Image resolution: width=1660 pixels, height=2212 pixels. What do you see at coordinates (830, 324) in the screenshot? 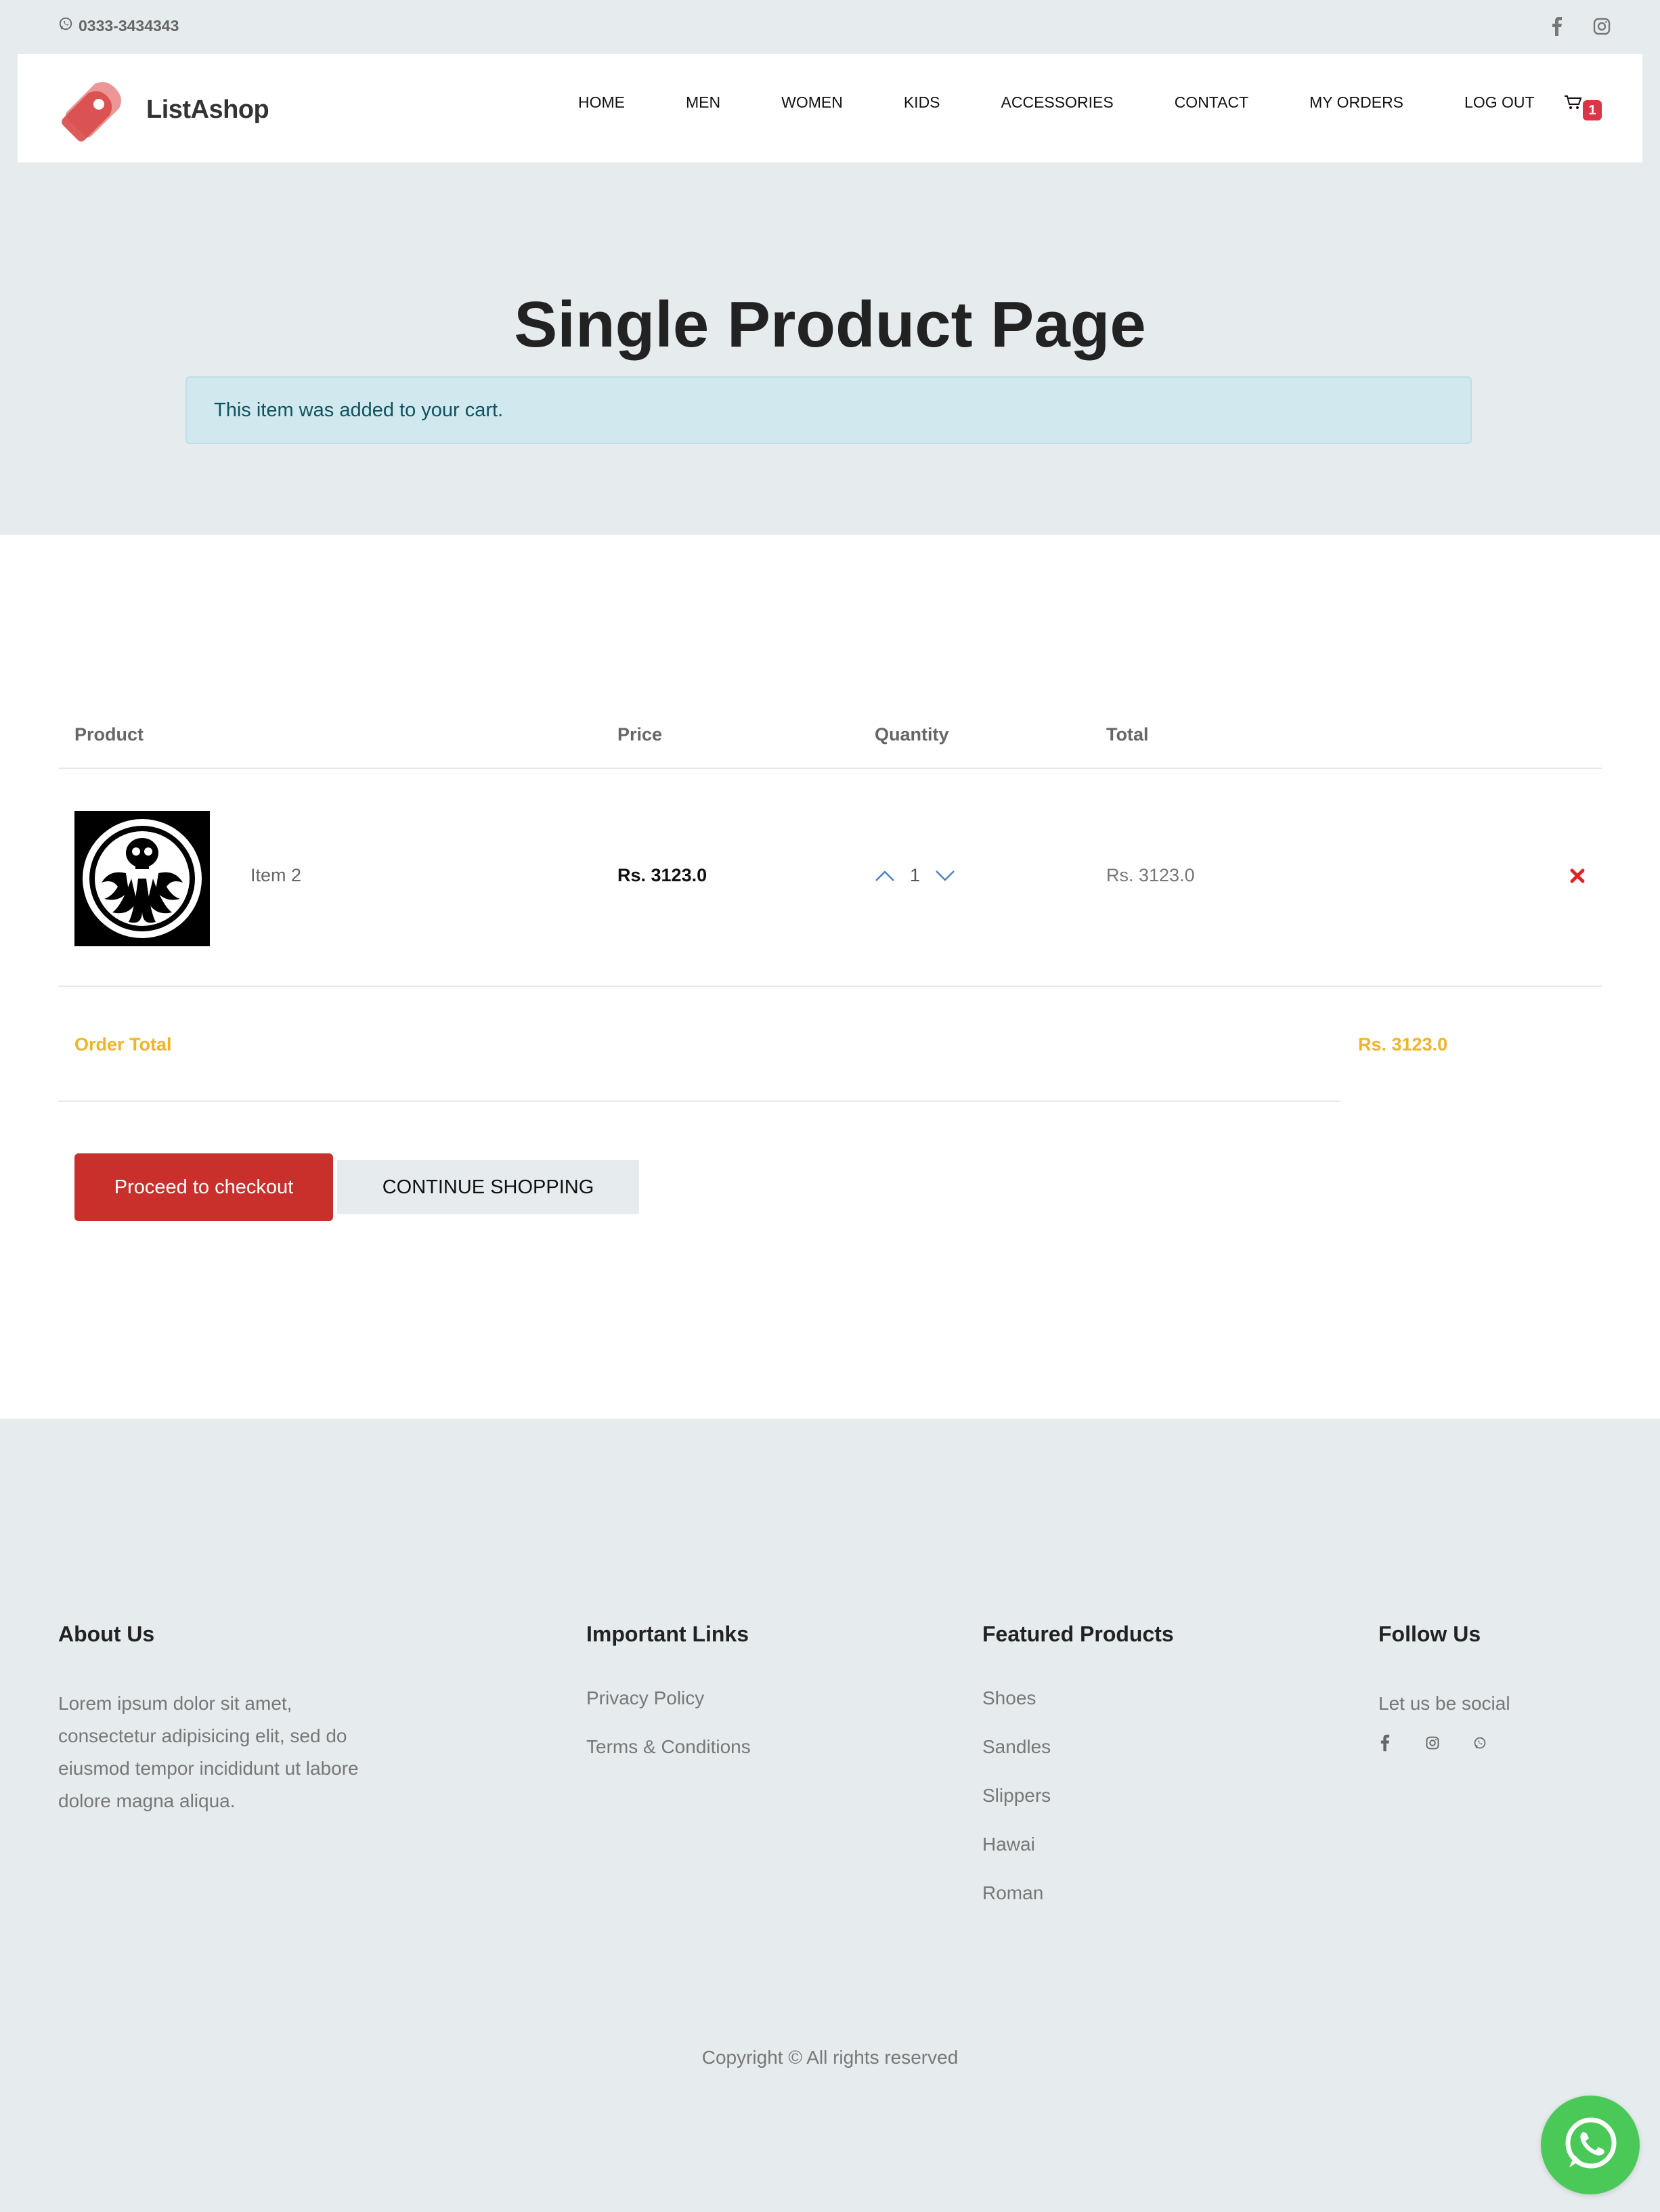
I see `page-title: Single Product Page` at bounding box center [830, 324].